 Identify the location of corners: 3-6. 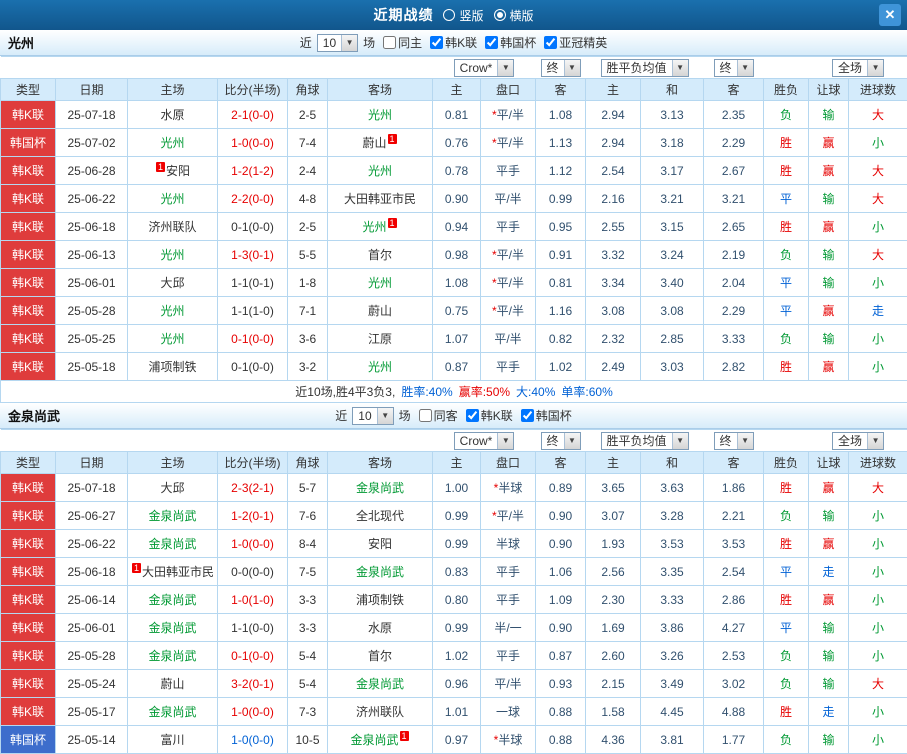
(308, 339).